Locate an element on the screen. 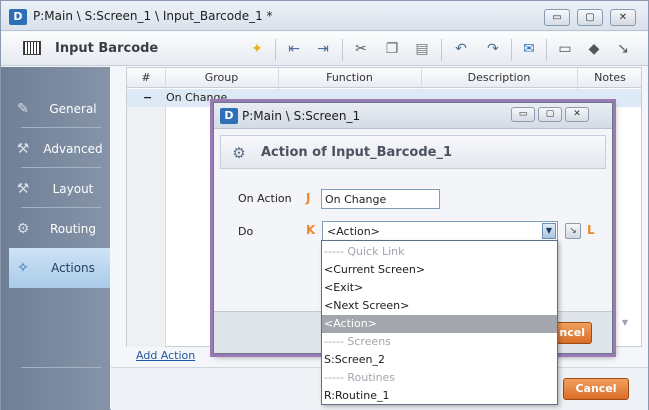 The height and width of the screenshot is (410, 649). note-icon: ▭ is located at coordinates (565, 49).